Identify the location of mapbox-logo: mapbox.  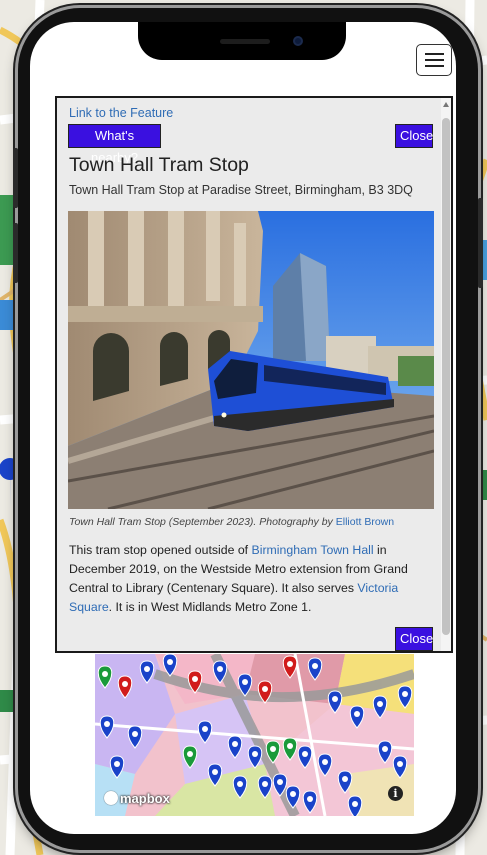
(137, 798).